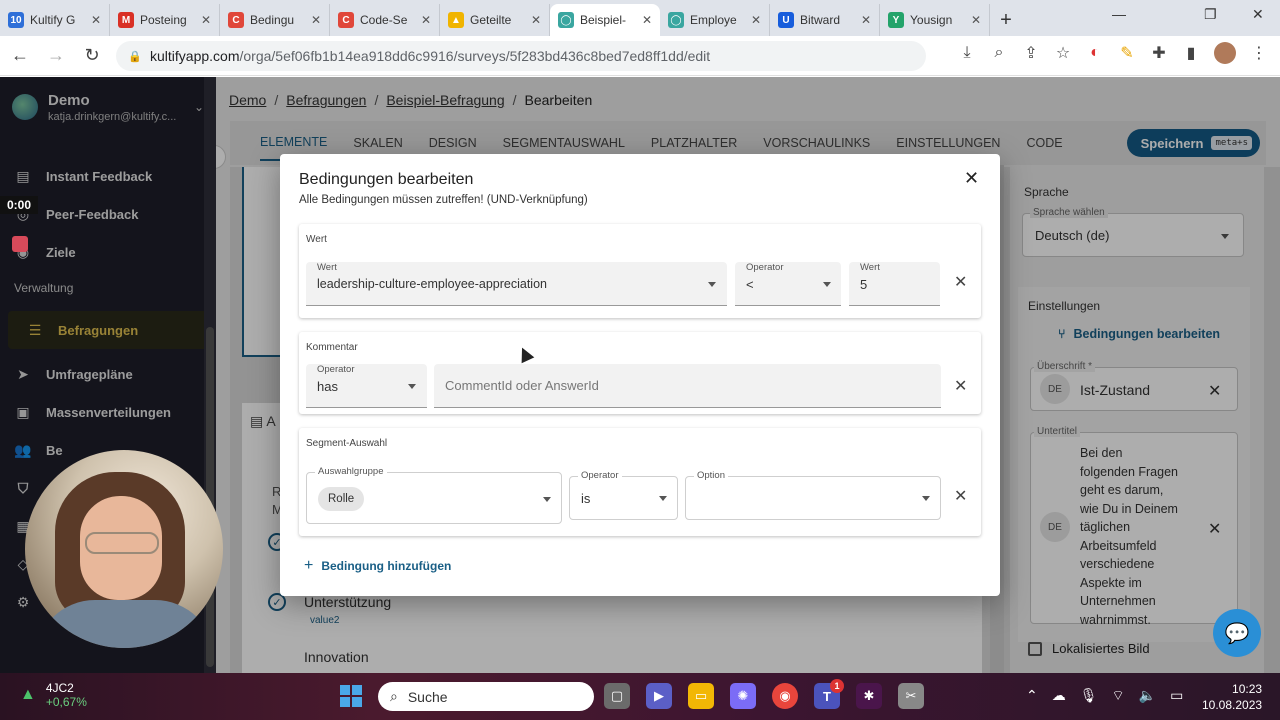 This screenshot has height=720, width=1280. I want to click on segment-option-select: Option, so click(813, 495).